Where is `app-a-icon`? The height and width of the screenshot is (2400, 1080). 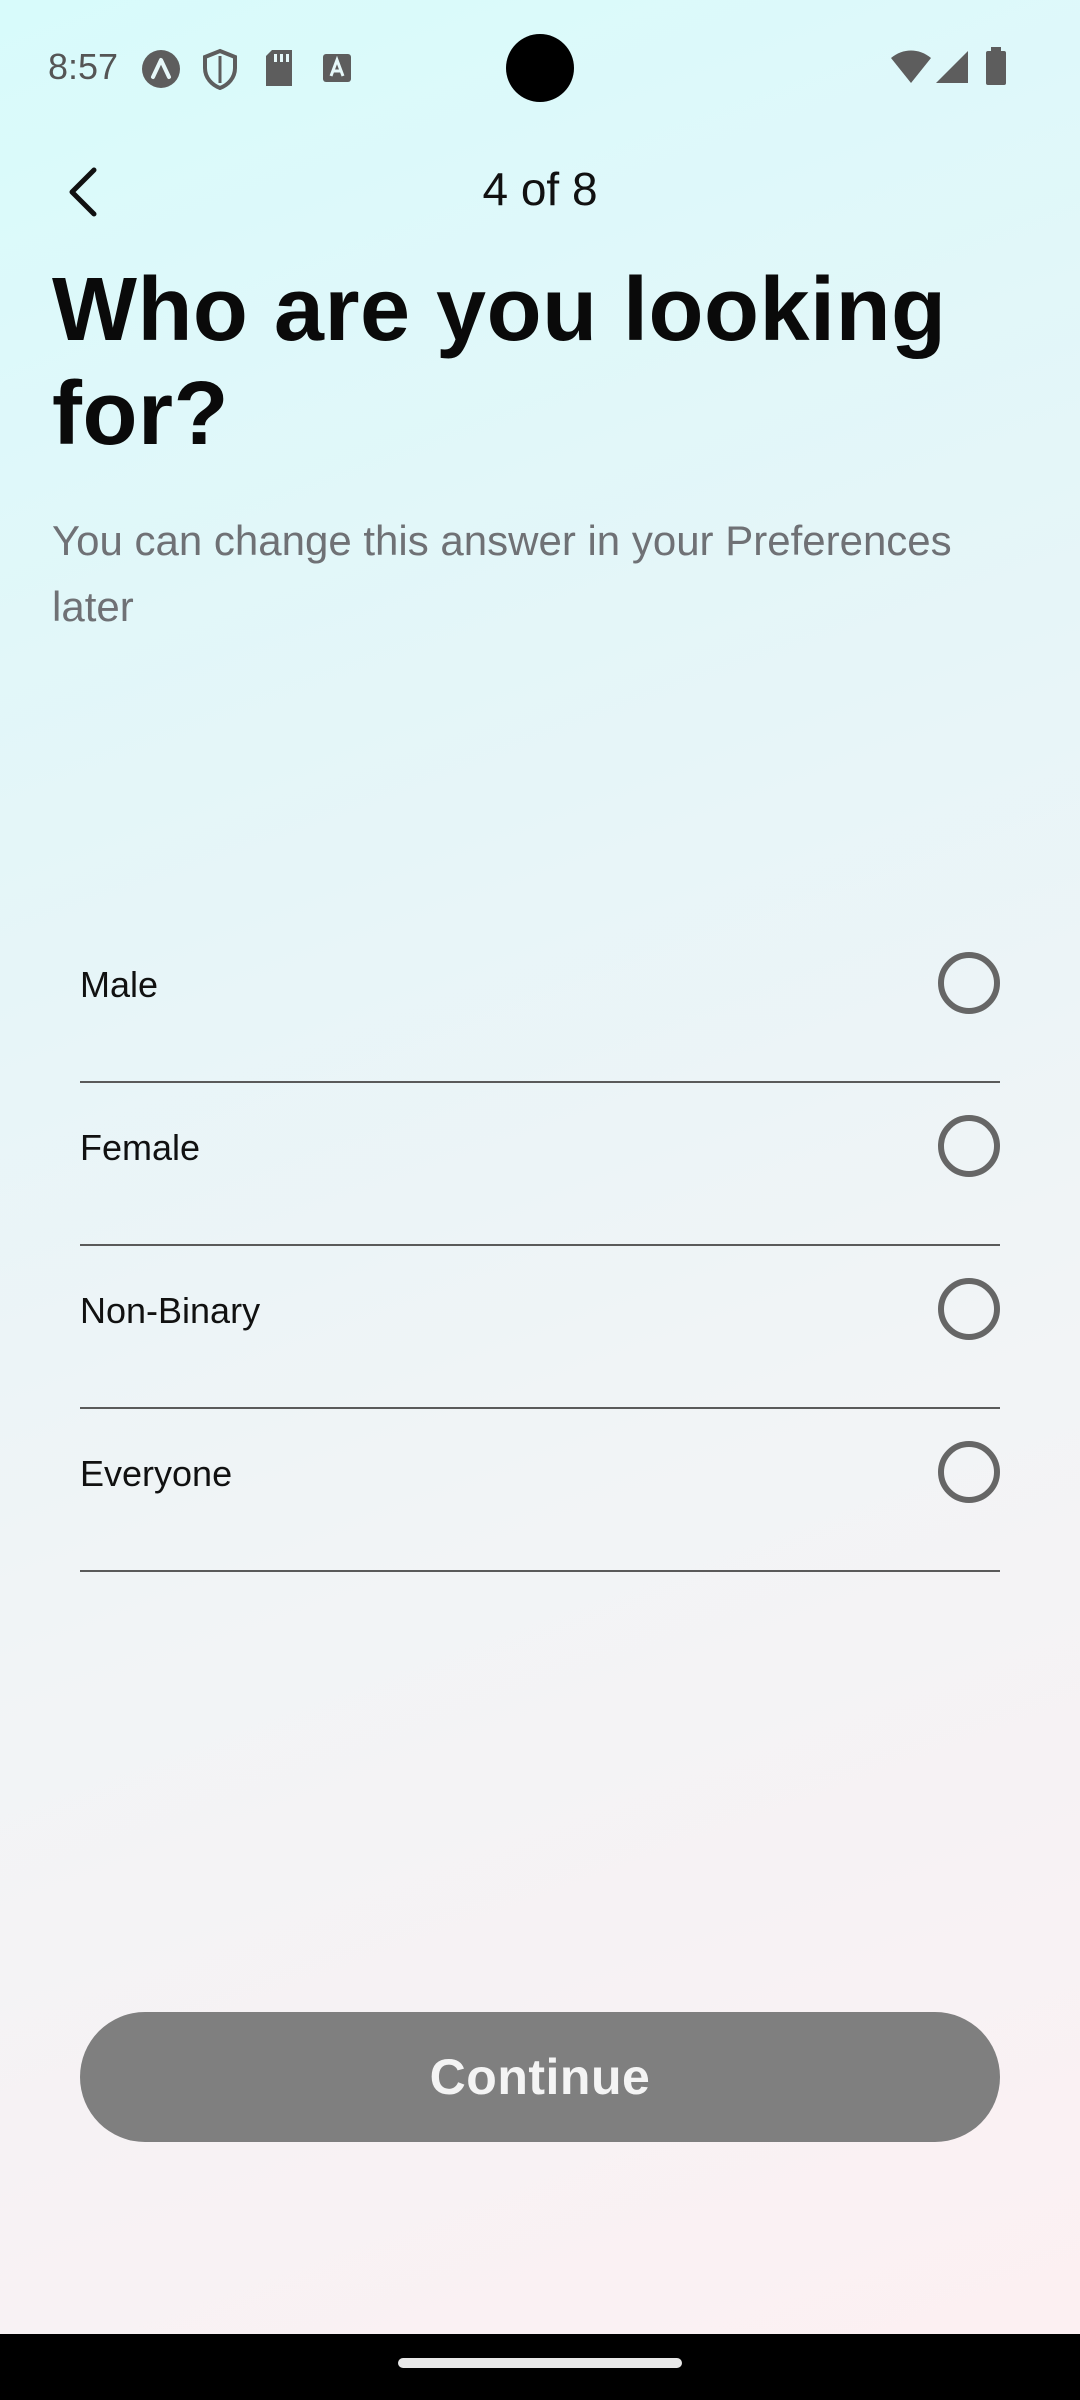
app-a-icon is located at coordinates (161, 71).